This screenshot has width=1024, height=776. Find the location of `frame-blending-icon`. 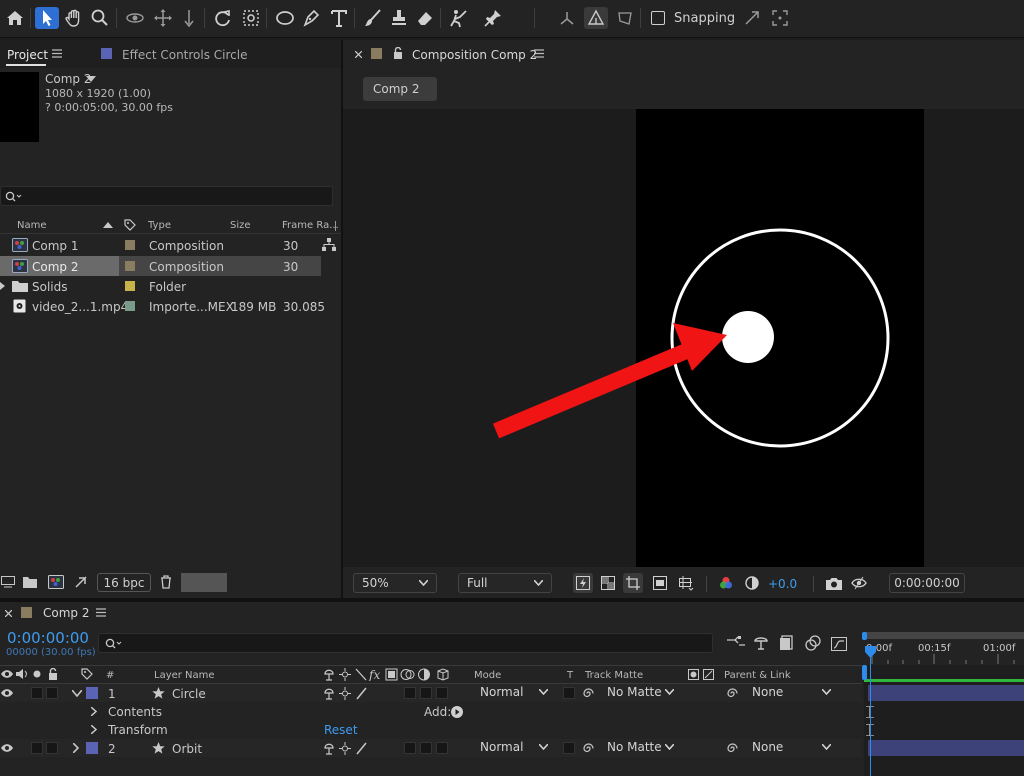

frame-blending-icon is located at coordinates (813, 643).